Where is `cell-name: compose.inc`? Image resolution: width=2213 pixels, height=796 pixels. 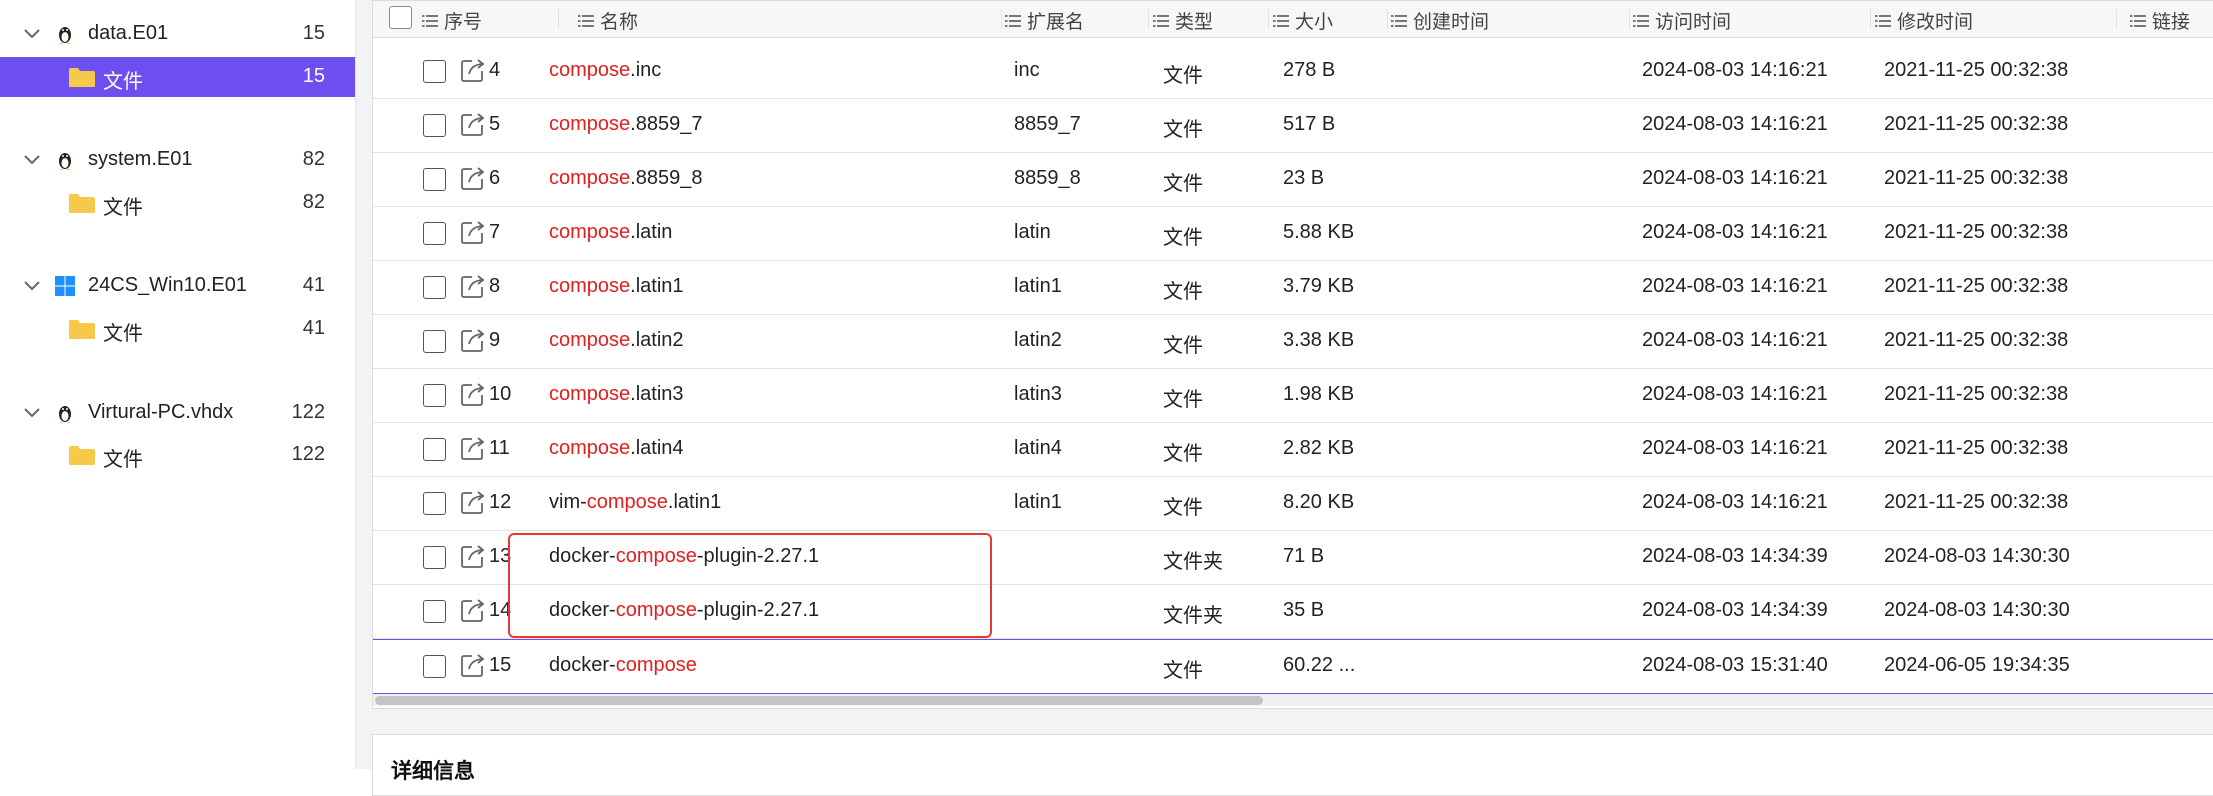 cell-name: compose.inc is located at coordinates (605, 70).